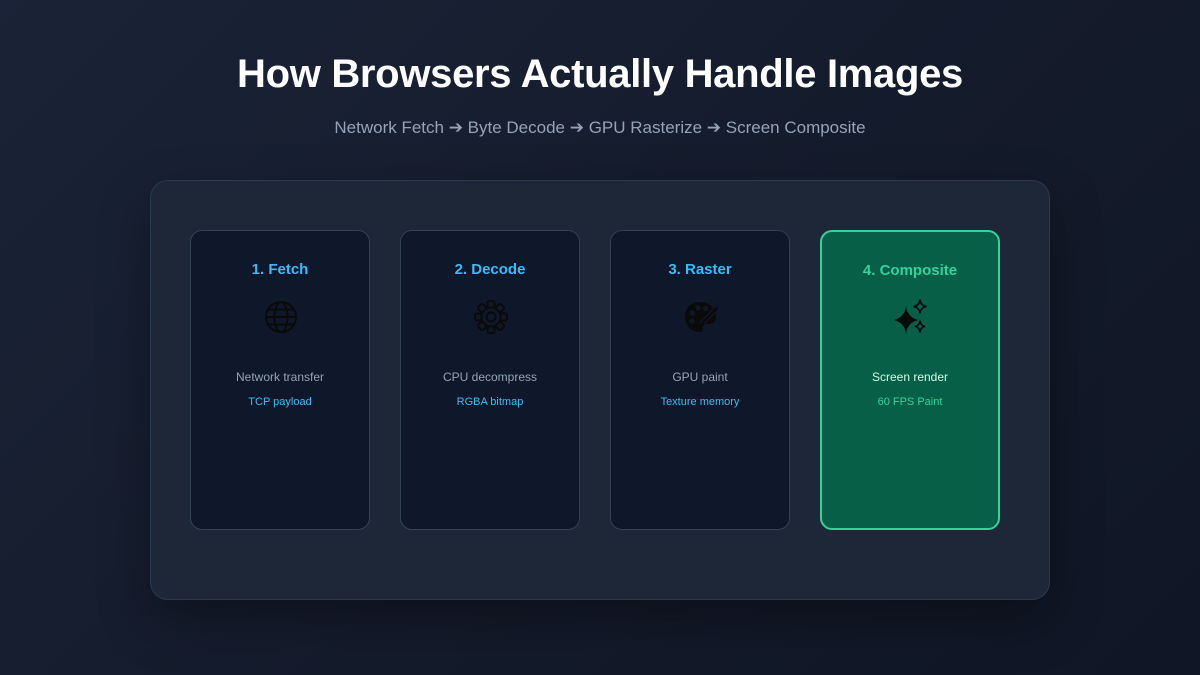 This screenshot has width=1200, height=675. What do you see at coordinates (910, 377) in the screenshot?
I see `stage-description: Screen render` at bounding box center [910, 377].